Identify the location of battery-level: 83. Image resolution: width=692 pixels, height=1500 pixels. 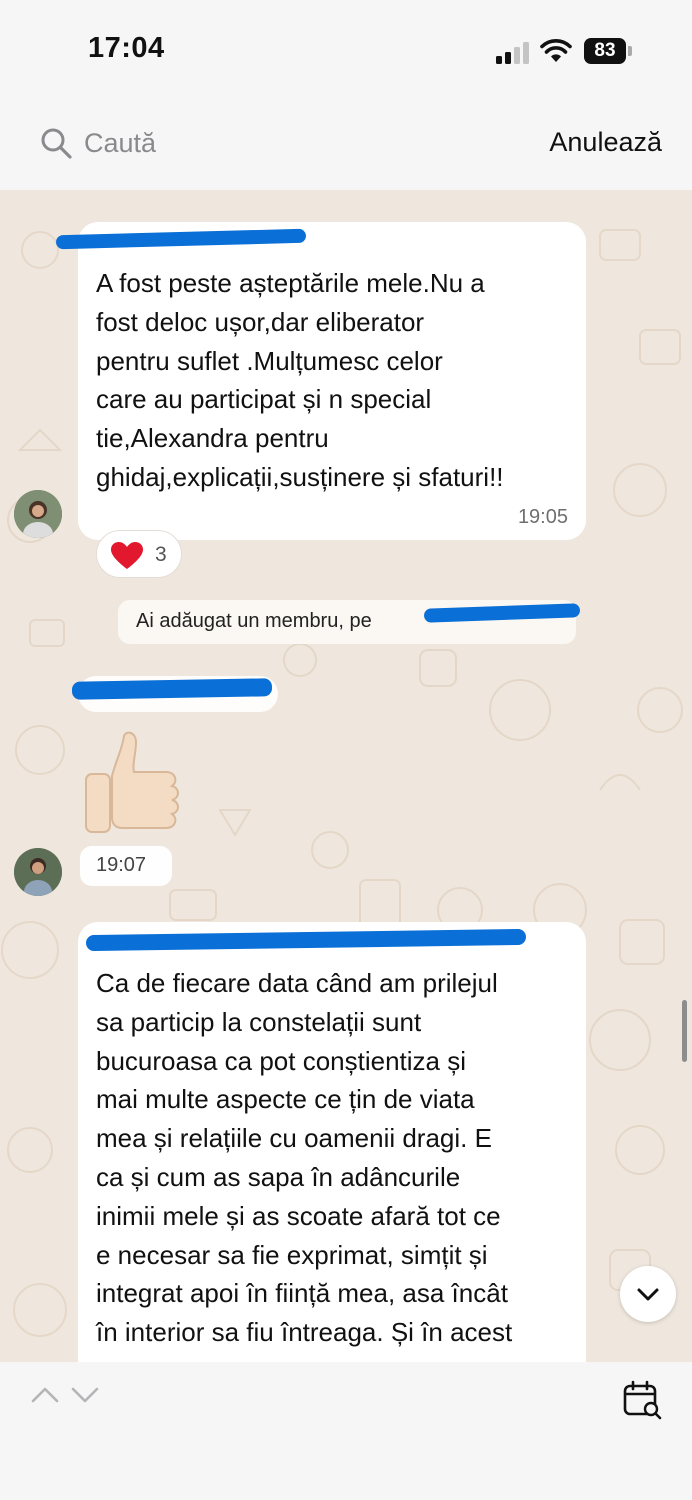
(605, 51).